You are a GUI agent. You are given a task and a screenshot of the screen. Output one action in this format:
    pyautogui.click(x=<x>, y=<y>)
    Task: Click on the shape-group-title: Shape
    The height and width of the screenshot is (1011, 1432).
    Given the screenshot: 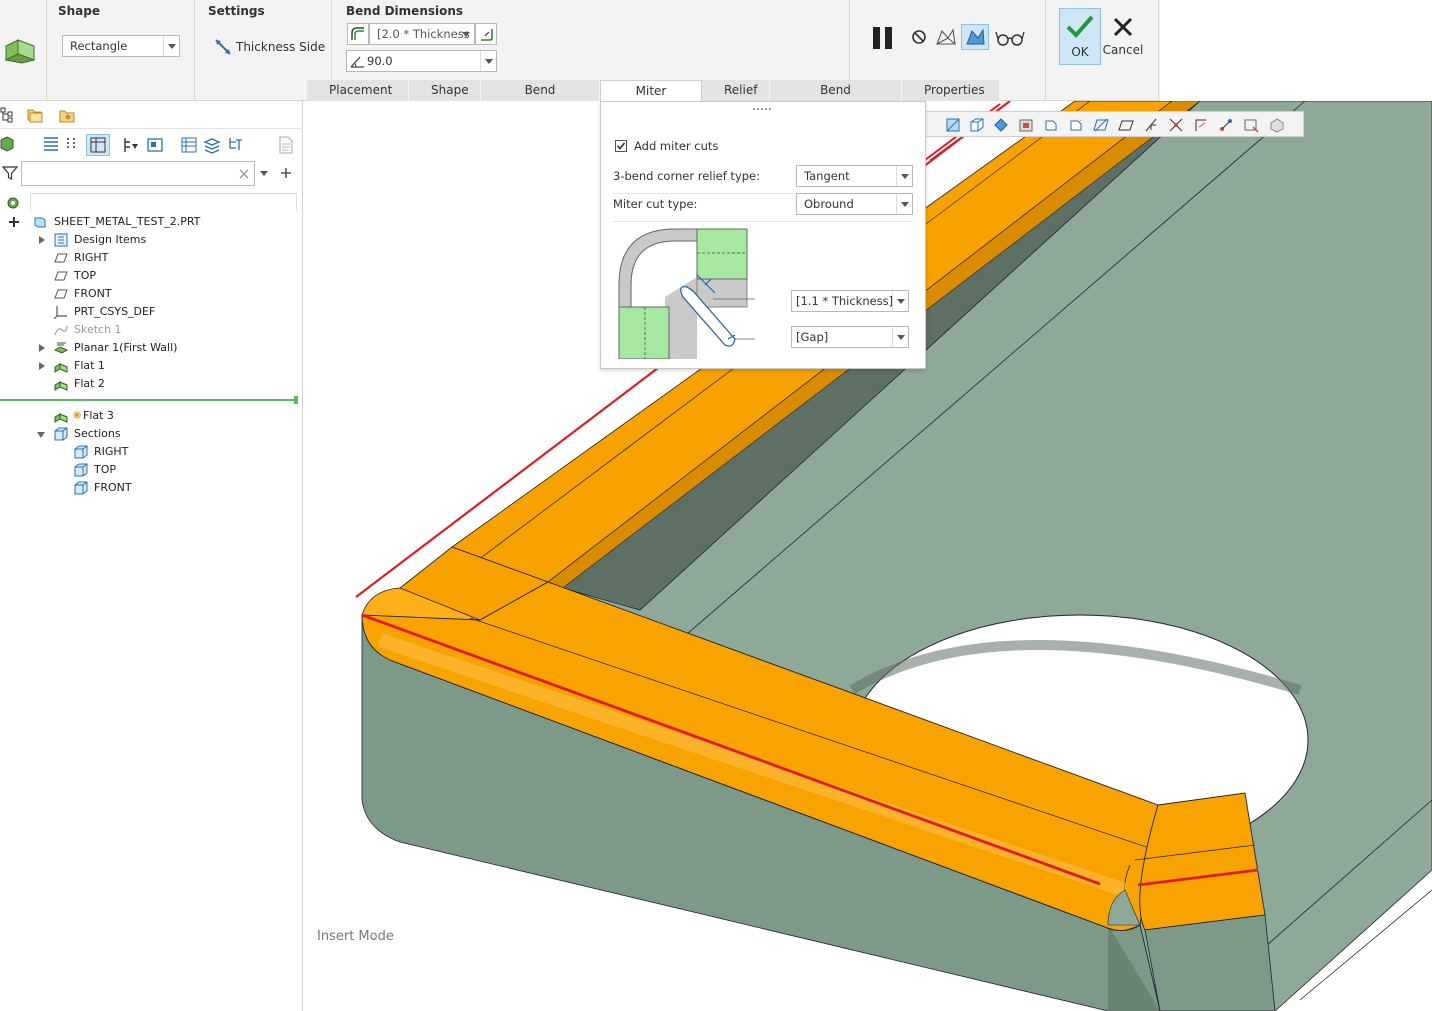 What is the action you would take?
    pyautogui.click(x=79, y=11)
    